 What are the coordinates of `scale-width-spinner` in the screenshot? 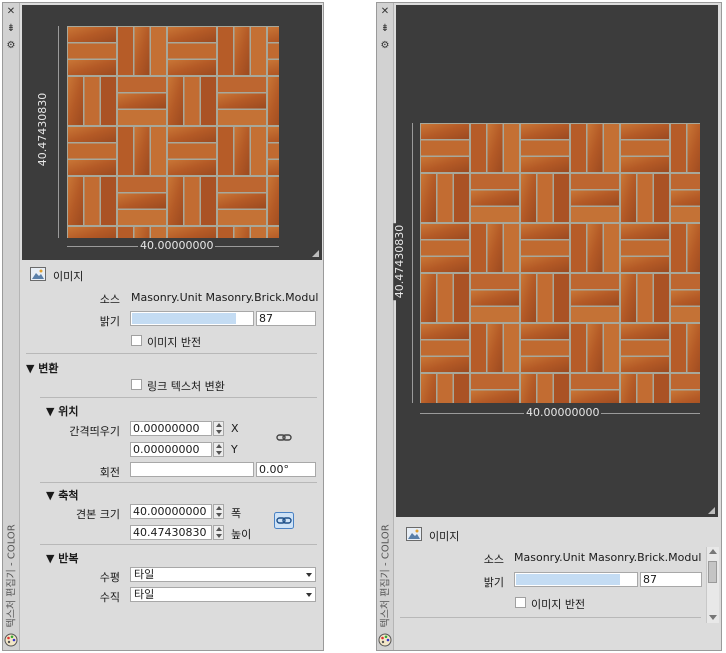 It's located at (218, 511).